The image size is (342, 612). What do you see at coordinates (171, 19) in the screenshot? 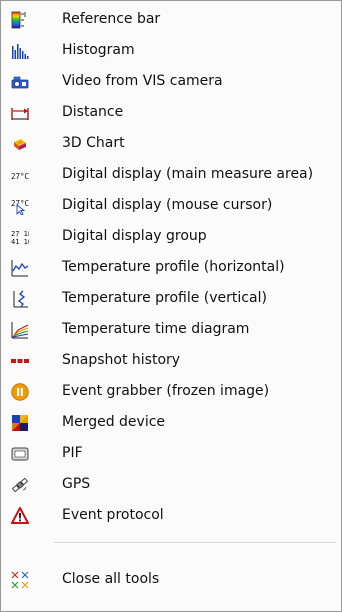
I see `menu-item-reference-bar: Reference bar` at bounding box center [171, 19].